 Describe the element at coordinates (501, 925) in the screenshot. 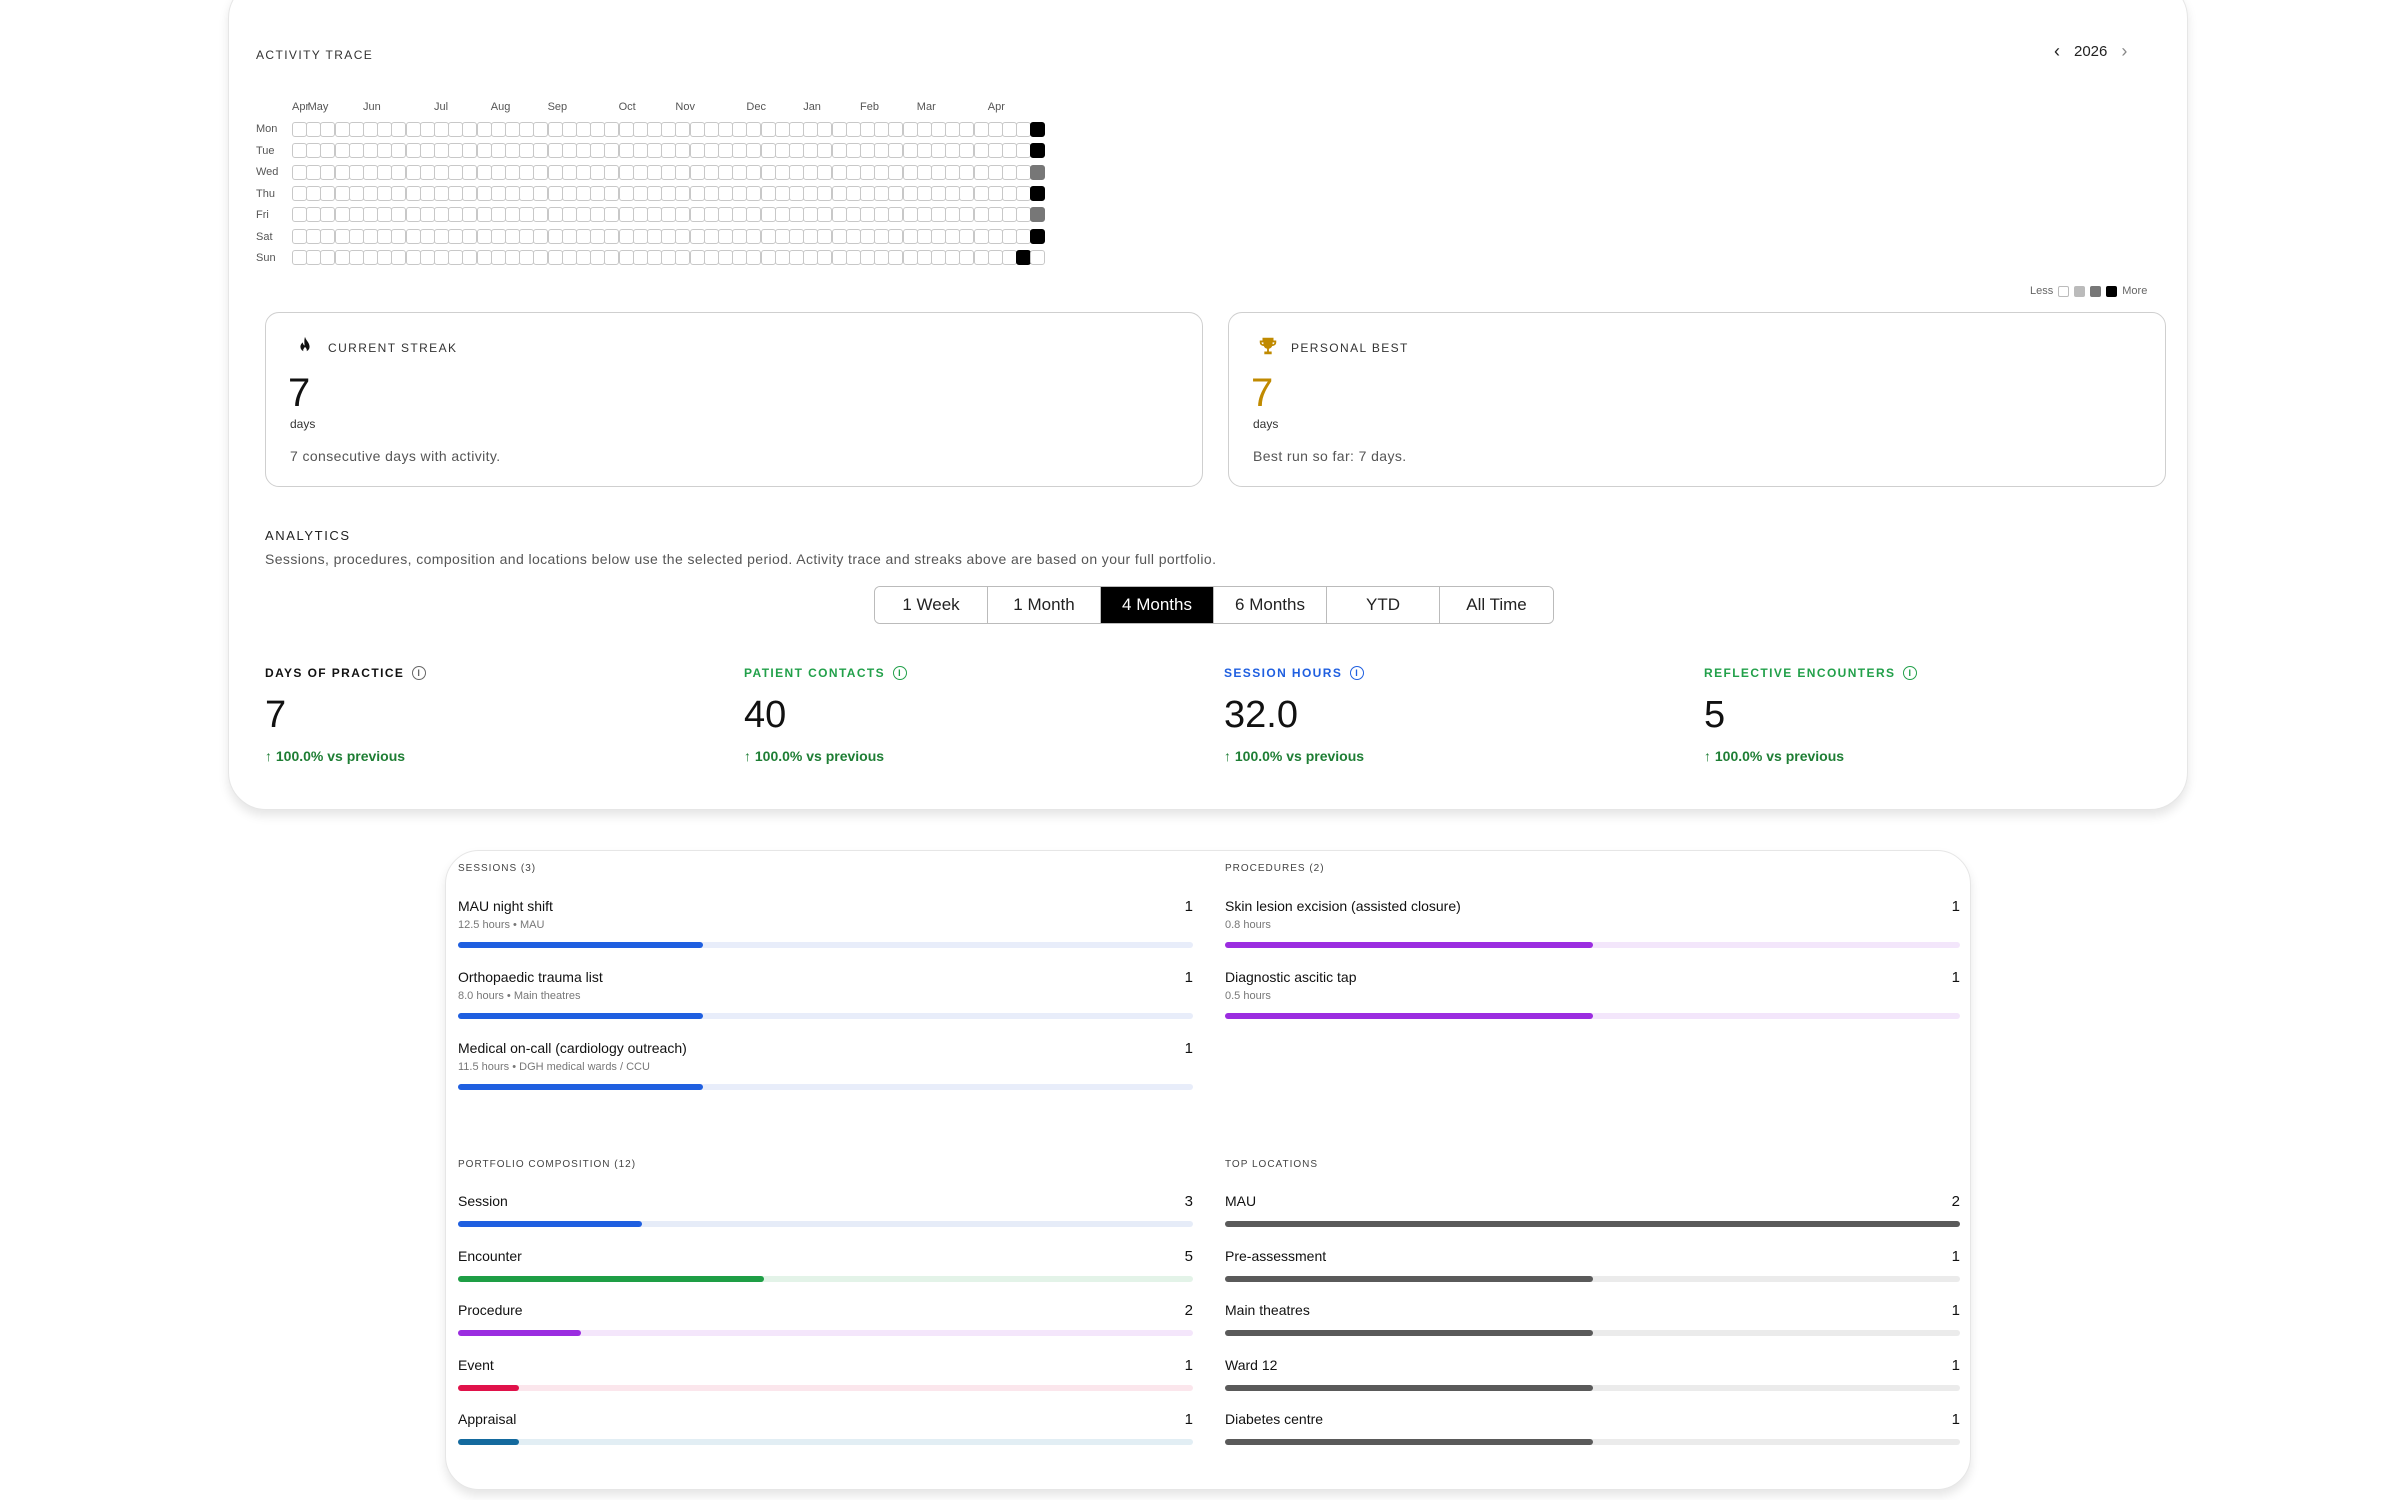

I see `sessions-row-meta: 12.5 hours • MAU` at that location.